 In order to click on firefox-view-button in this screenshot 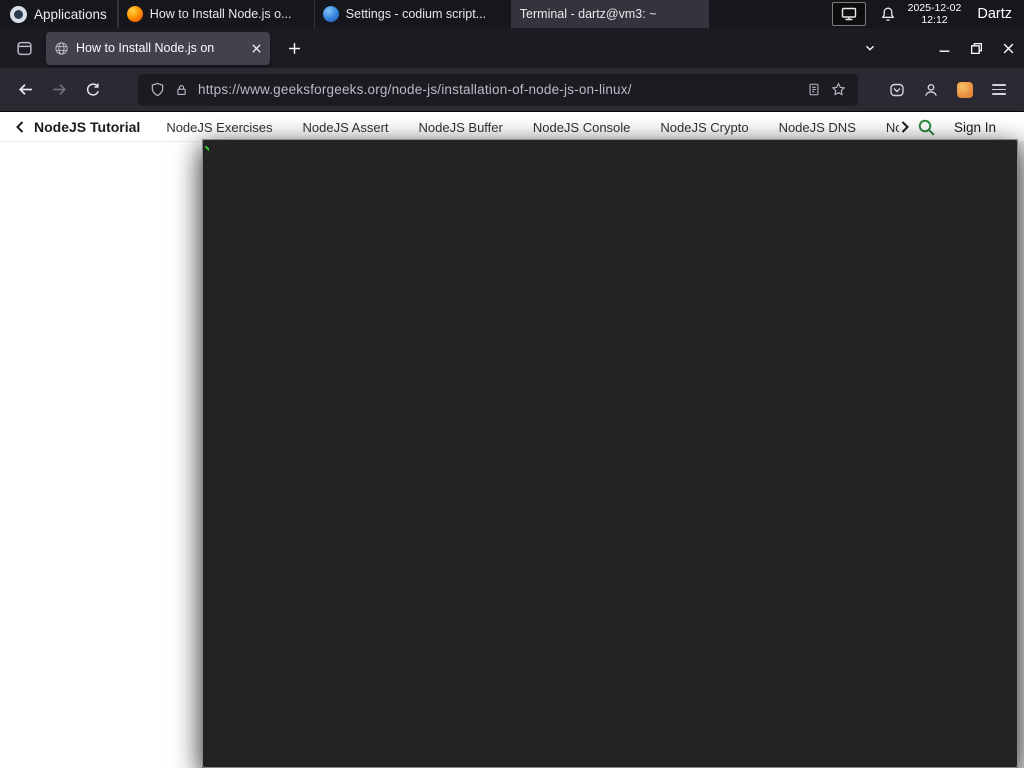, I will do `click(24, 48)`.